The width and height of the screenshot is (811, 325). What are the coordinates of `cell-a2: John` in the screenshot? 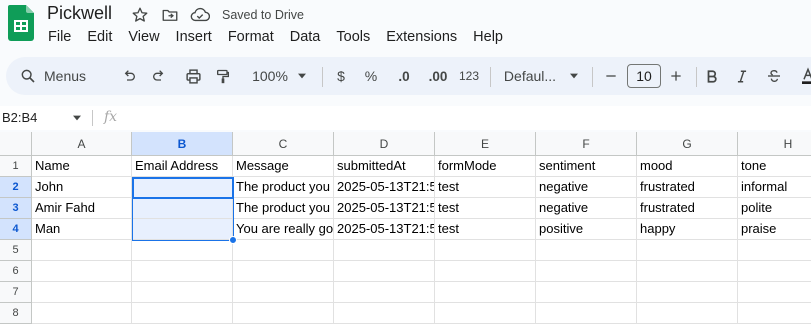 It's located at (82, 187).